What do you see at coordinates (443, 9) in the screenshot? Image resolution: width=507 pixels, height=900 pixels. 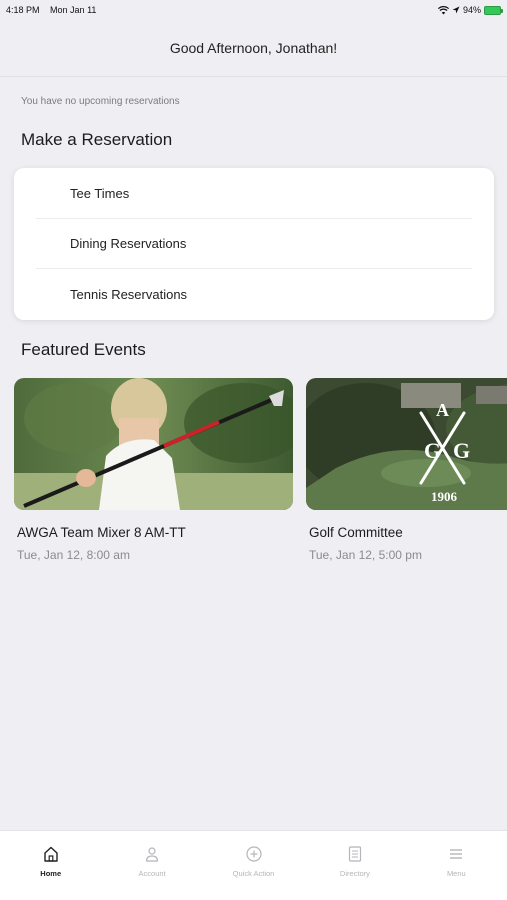 I see `wifi-icon` at bounding box center [443, 9].